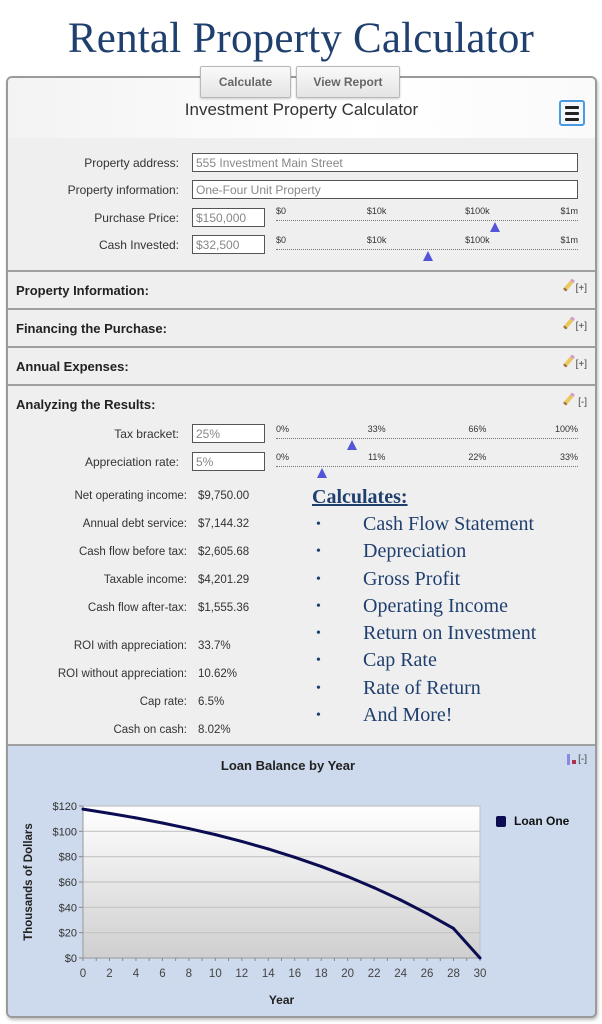 Image resolution: width=602 pixels, height=1024 pixels. I want to click on appreciation-rate-slider: 0% 11% 22% 33%, so click(427, 467).